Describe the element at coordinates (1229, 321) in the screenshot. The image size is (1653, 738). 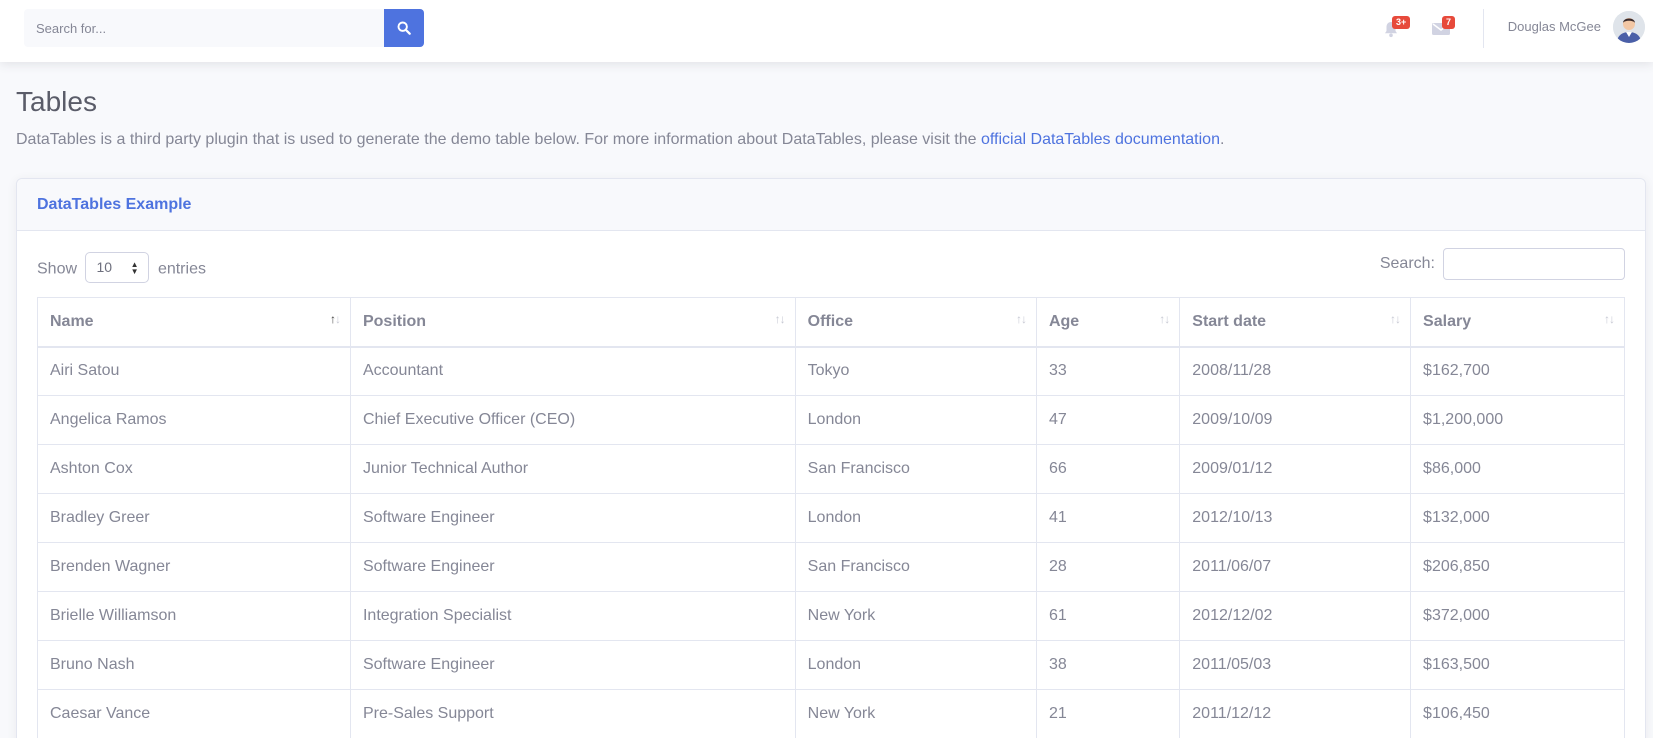
I see `column-header-label: Start date` at that location.